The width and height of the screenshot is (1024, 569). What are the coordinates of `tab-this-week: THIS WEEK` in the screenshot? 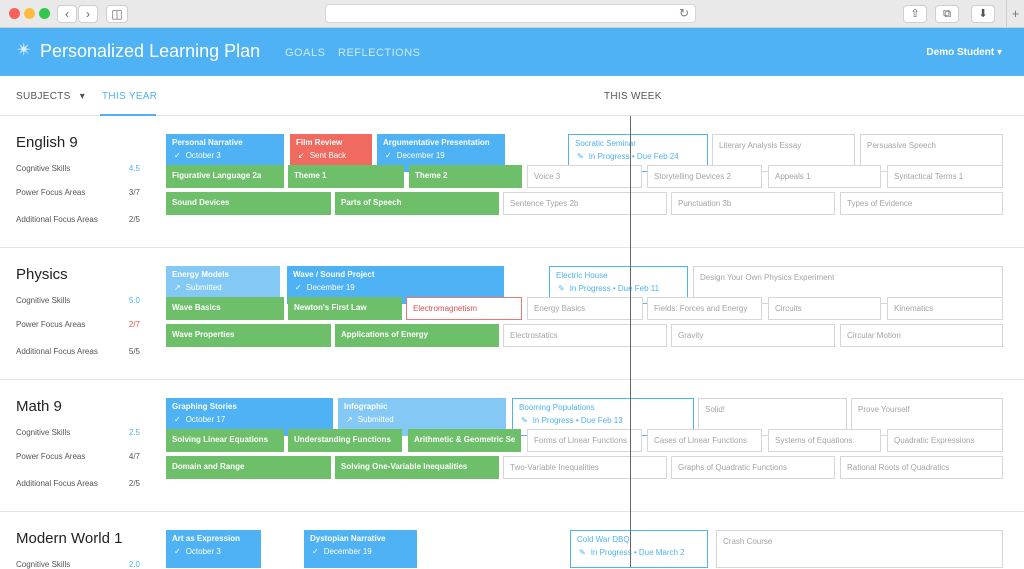 It's located at (633, 96).